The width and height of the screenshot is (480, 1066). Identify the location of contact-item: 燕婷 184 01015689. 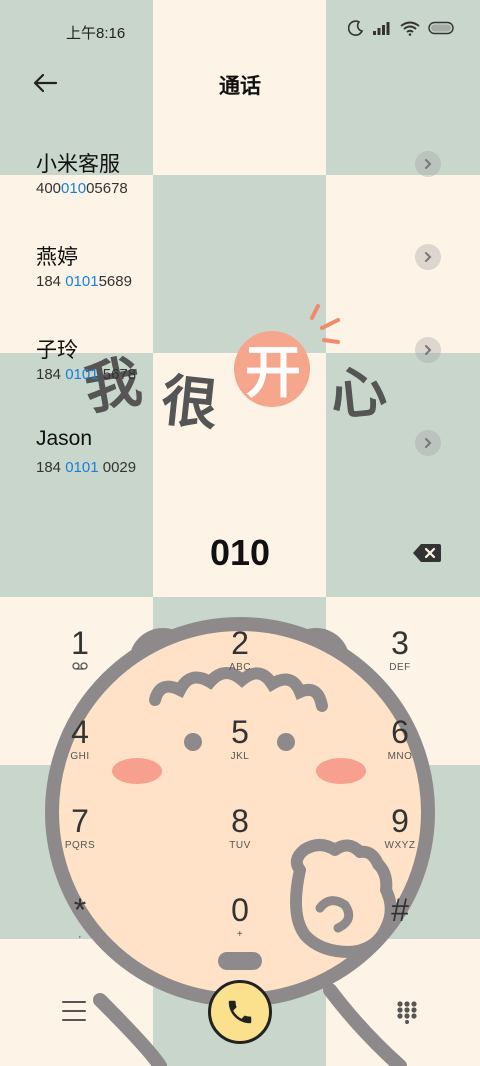
(240, 281).